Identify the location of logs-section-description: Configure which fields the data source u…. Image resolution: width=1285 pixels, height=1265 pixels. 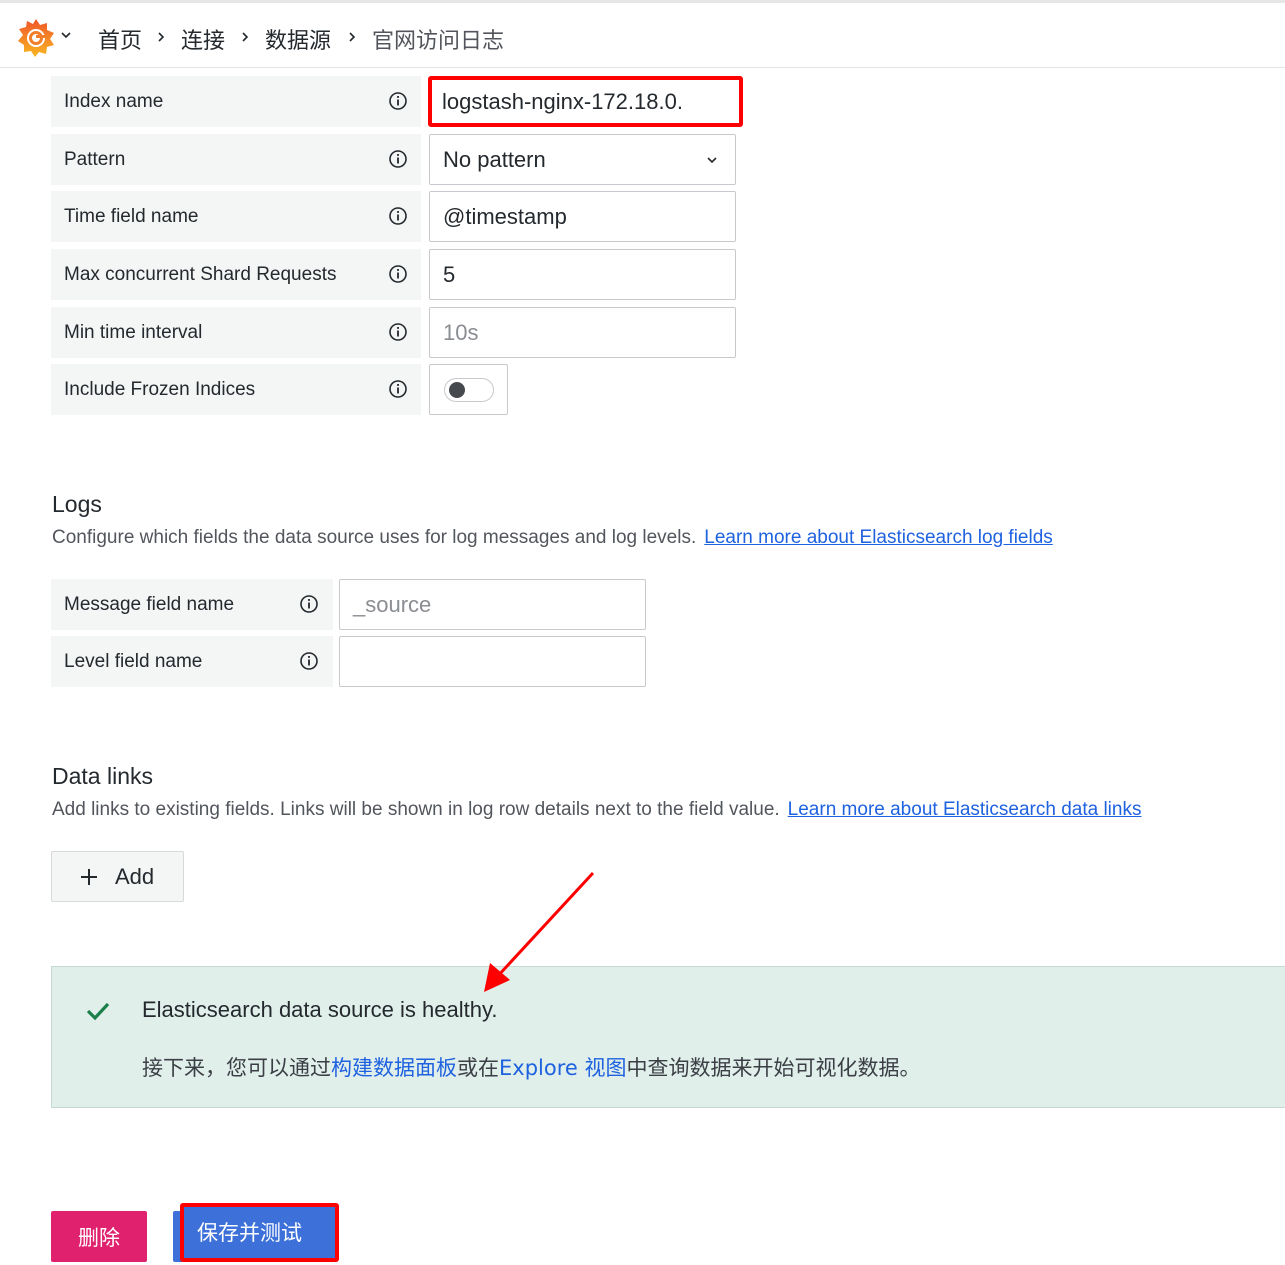
(552, 538).